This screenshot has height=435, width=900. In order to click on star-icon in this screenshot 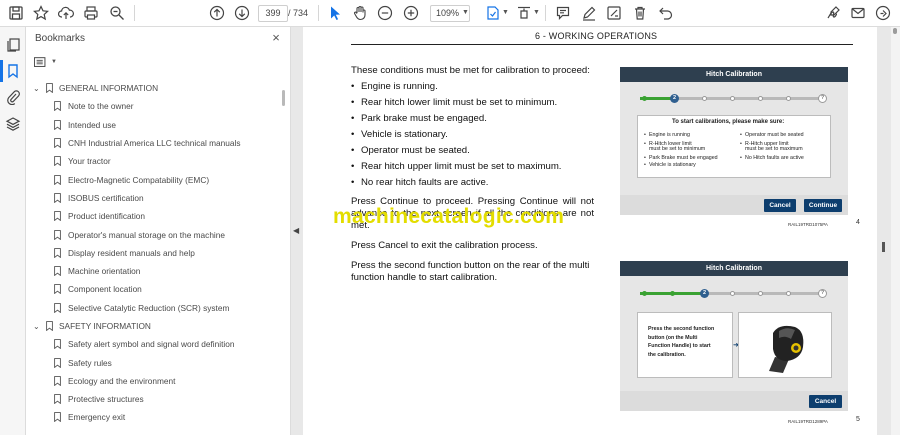, I will do `click(41, 13)`.